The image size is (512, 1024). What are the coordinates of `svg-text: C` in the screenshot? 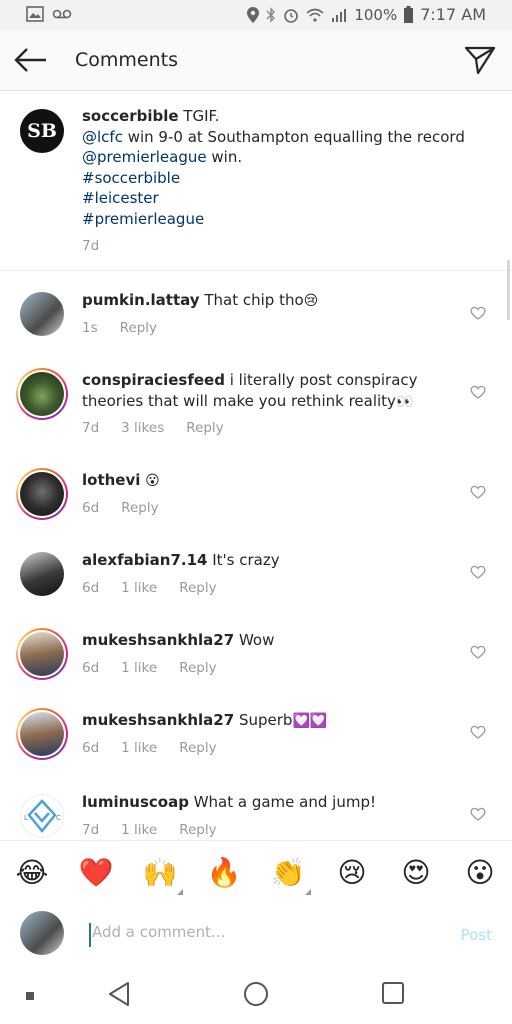 It's located at (58, 818).